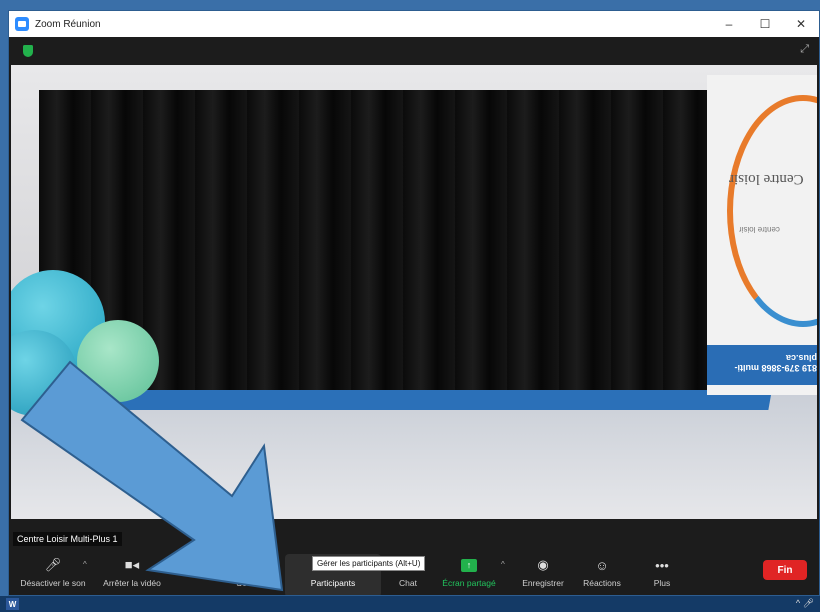  I want to click on close-button: ✕, so click(801, 24).